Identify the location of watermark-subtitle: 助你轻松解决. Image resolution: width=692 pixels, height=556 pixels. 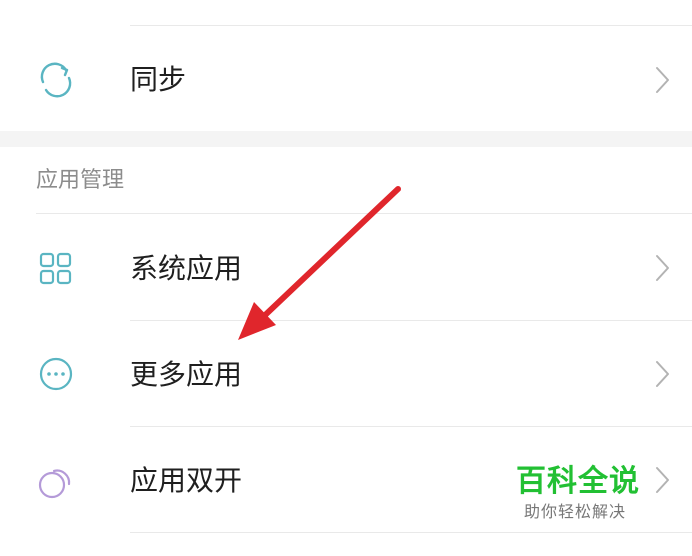
(575, 511).